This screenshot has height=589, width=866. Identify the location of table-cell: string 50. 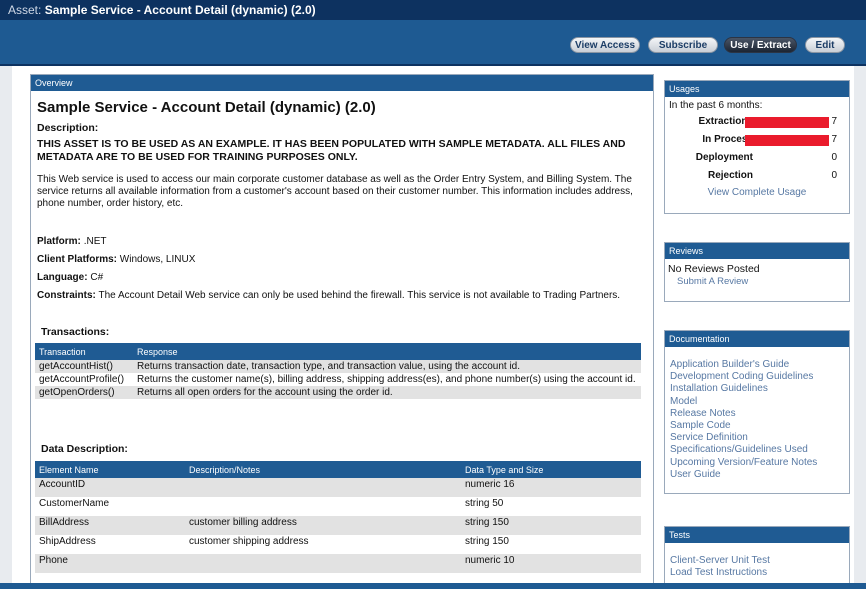
(484, 503).